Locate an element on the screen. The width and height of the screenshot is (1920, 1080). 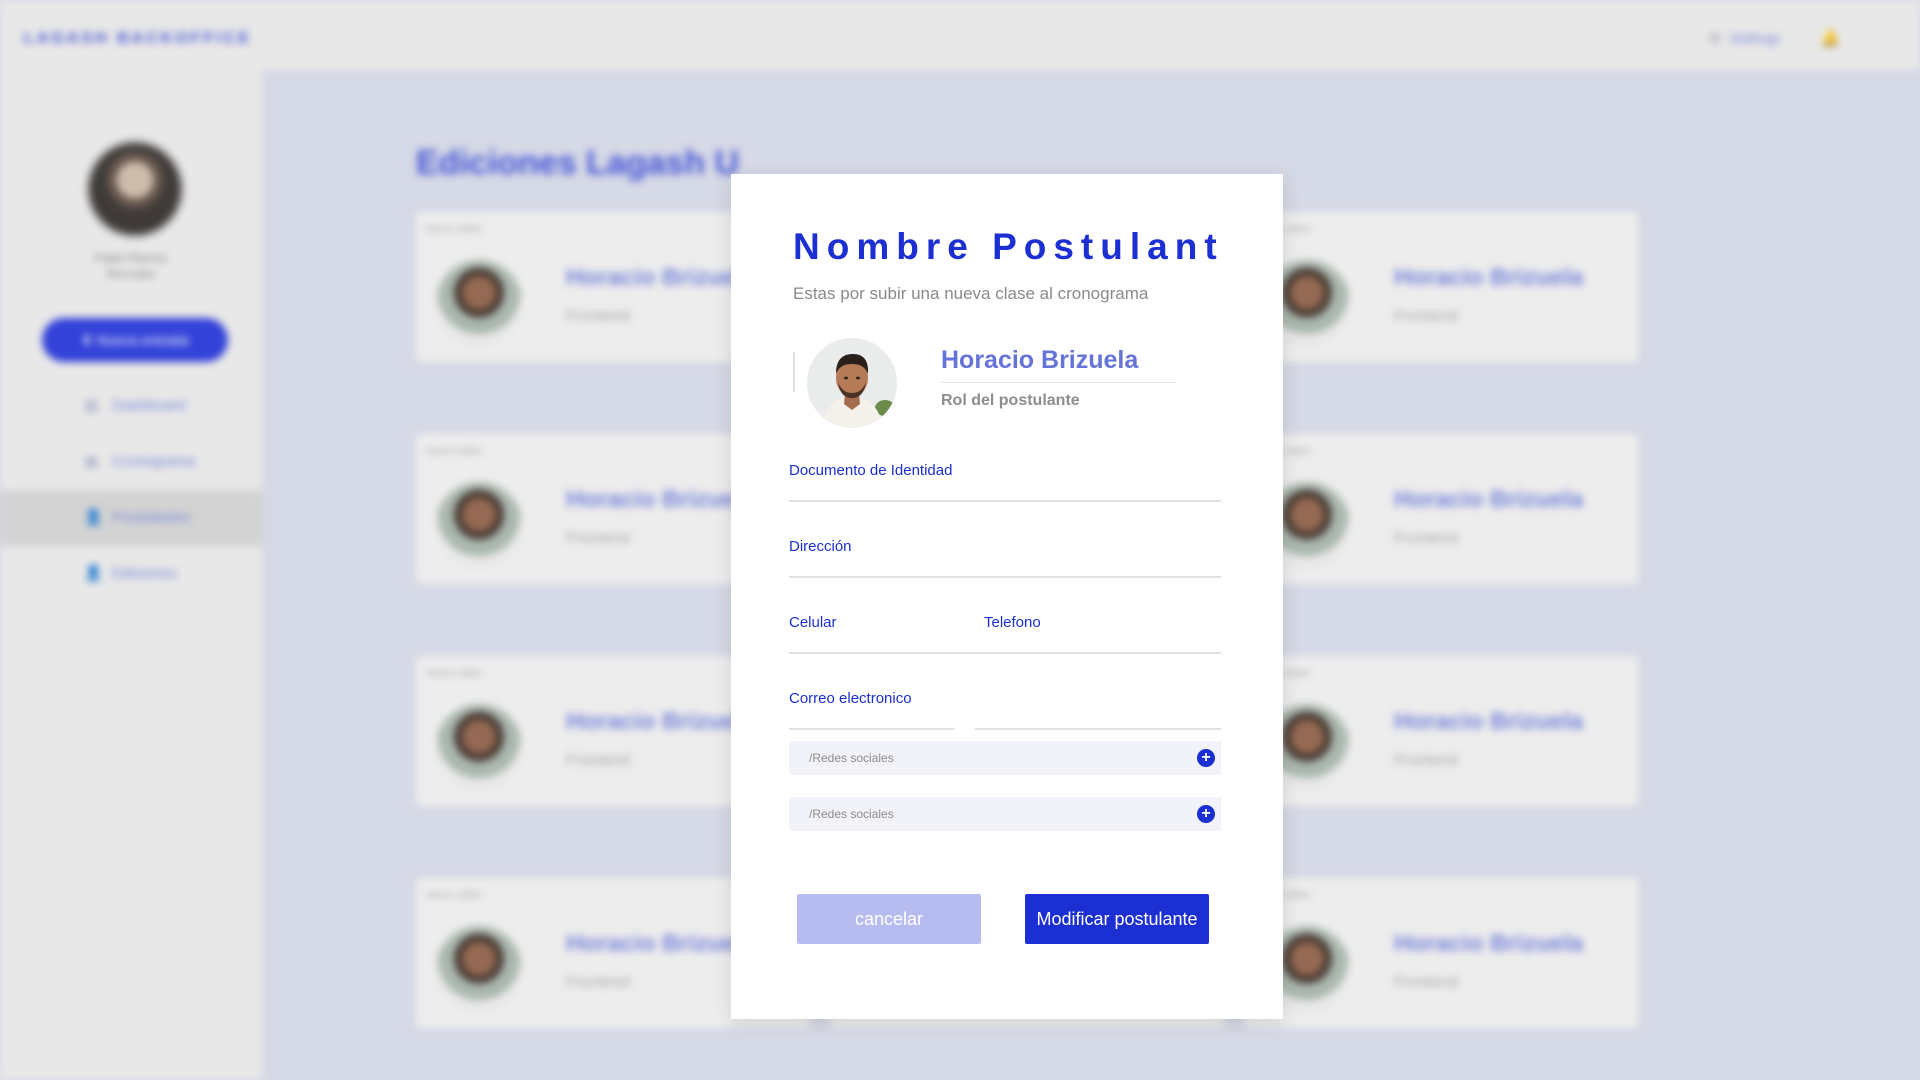
document-label: Documento de Identidad is located at coordinates (871, 470).